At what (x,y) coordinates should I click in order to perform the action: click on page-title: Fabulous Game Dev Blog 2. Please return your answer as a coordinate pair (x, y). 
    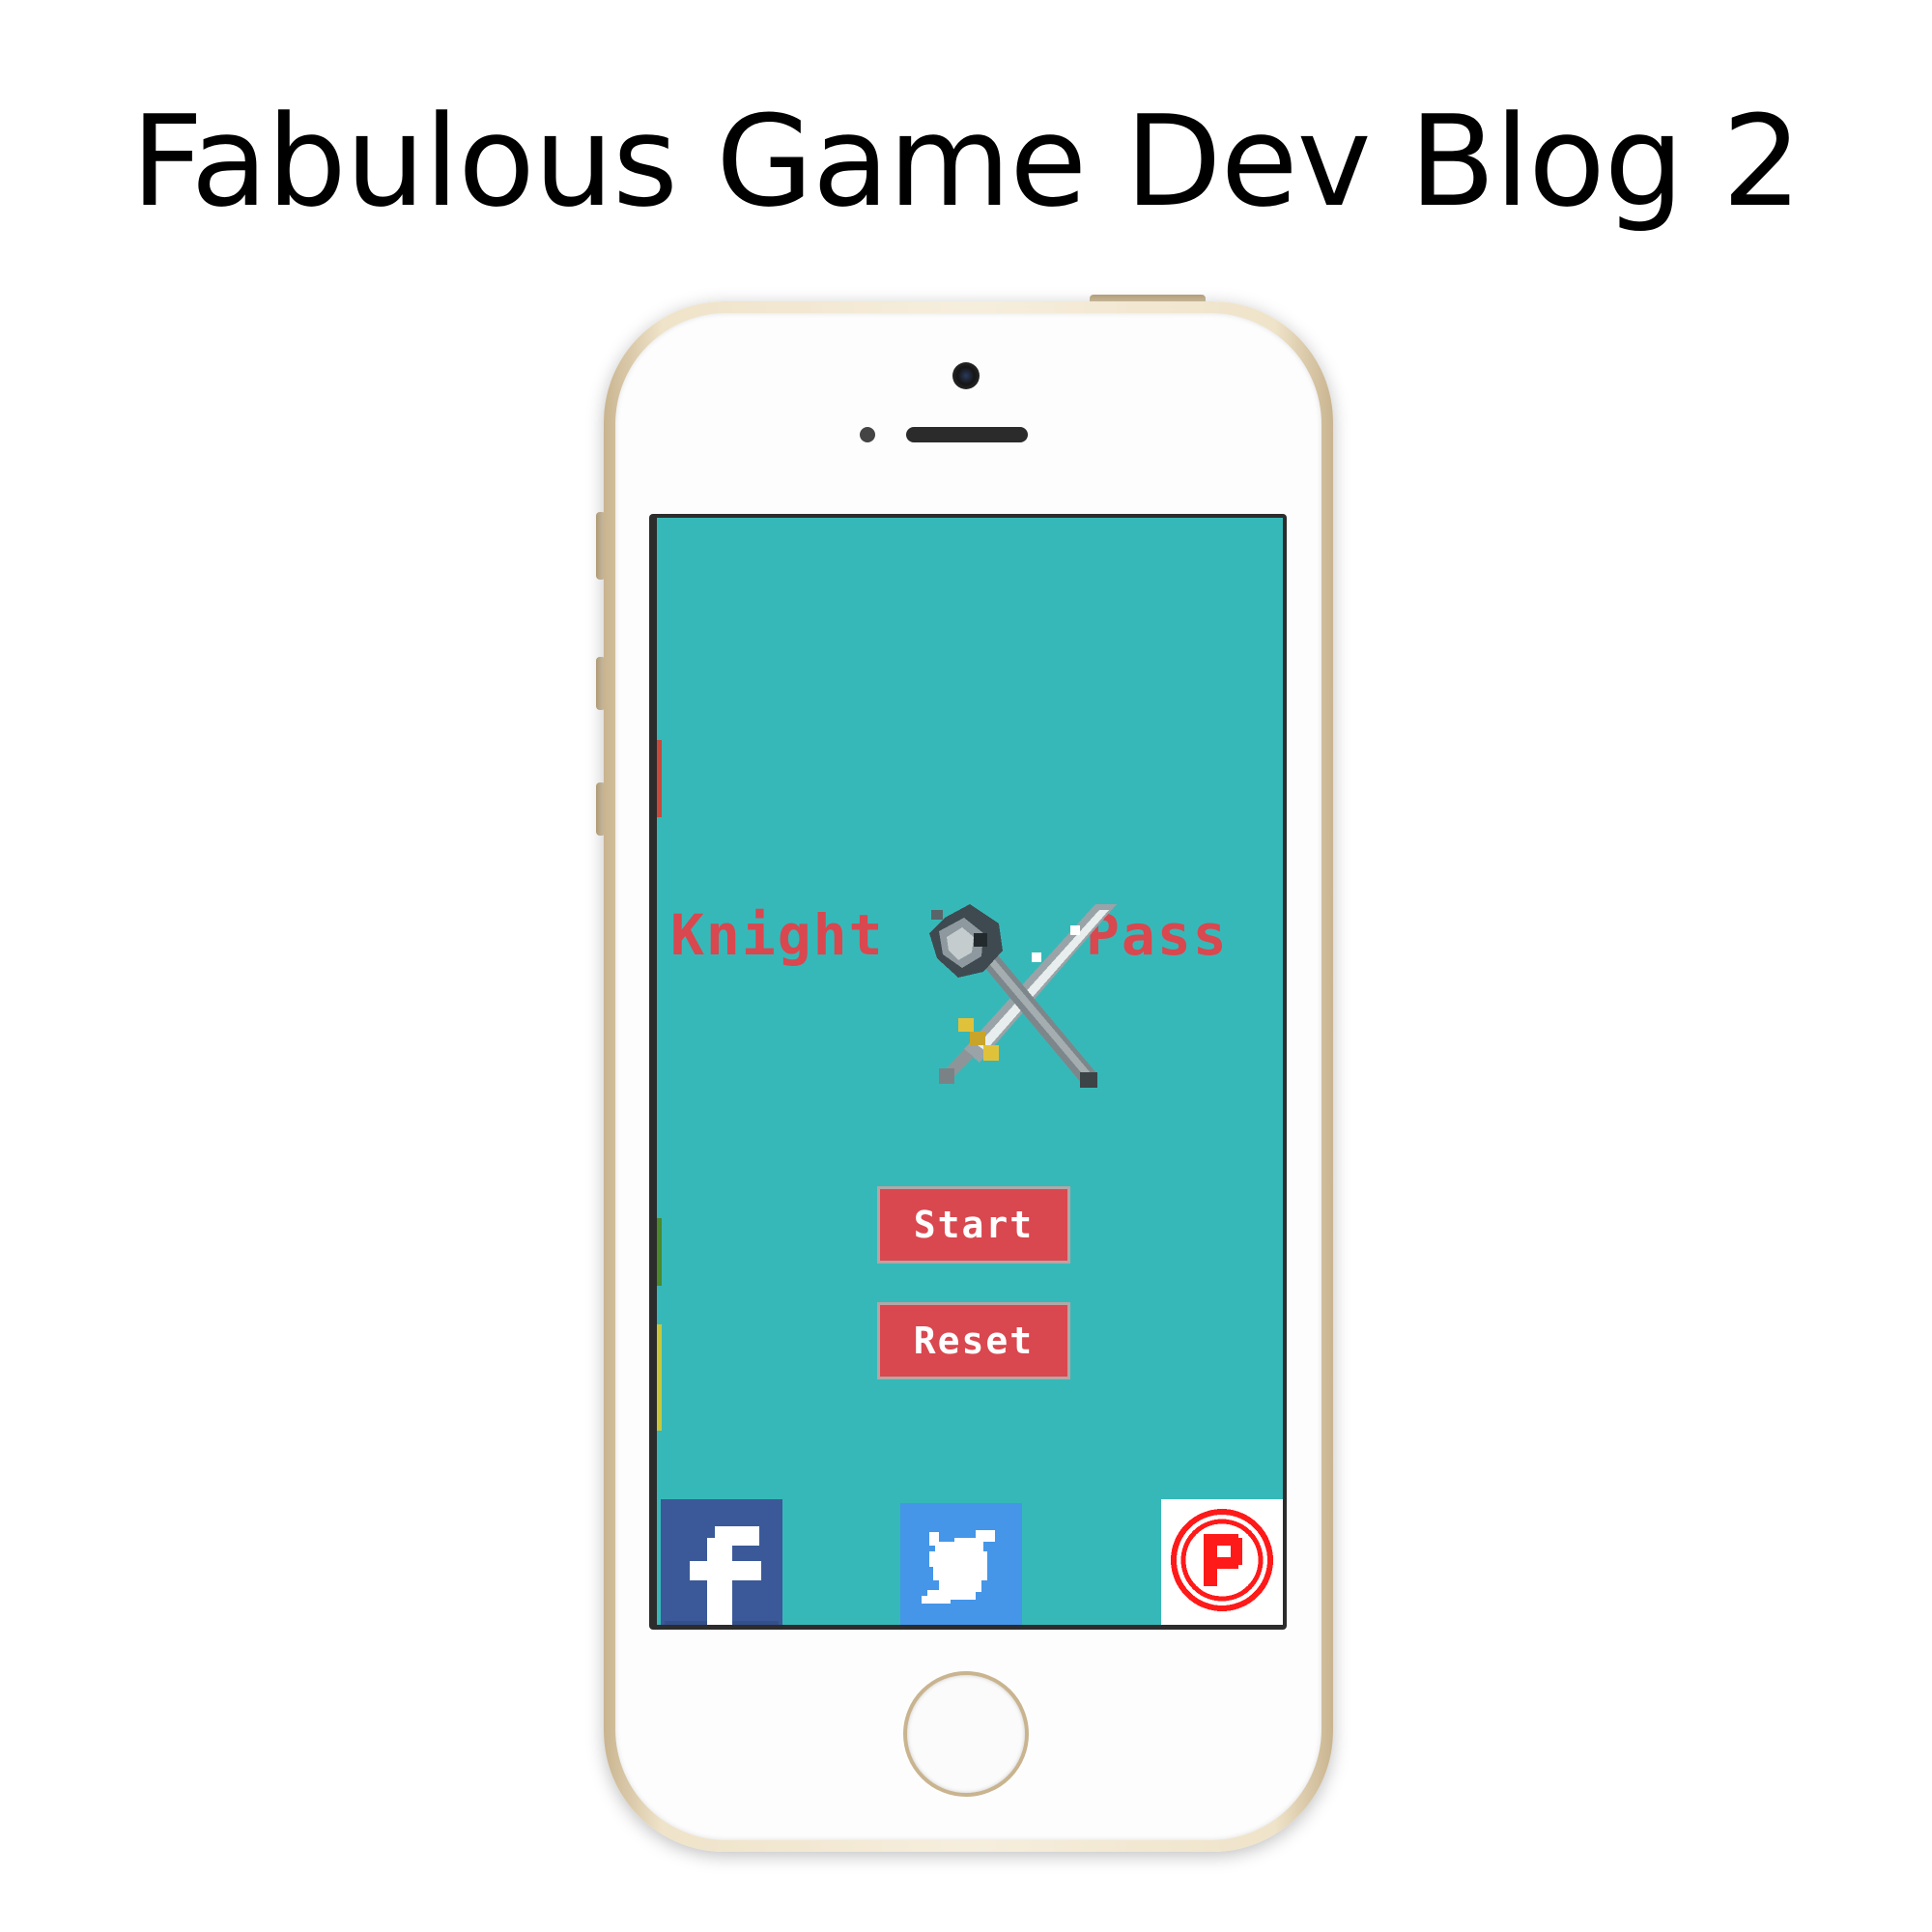
    Looking at the image, I should click on (966, 161).